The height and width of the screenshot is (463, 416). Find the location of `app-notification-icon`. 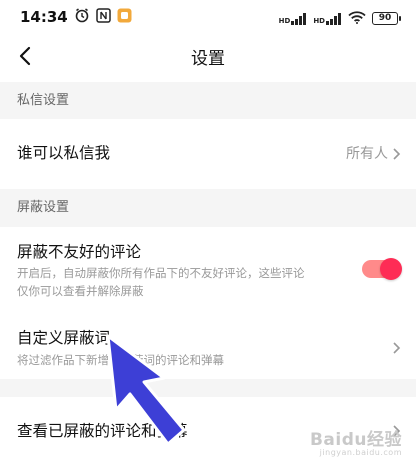

app-notification-icon is located at coordinates (124, 17).